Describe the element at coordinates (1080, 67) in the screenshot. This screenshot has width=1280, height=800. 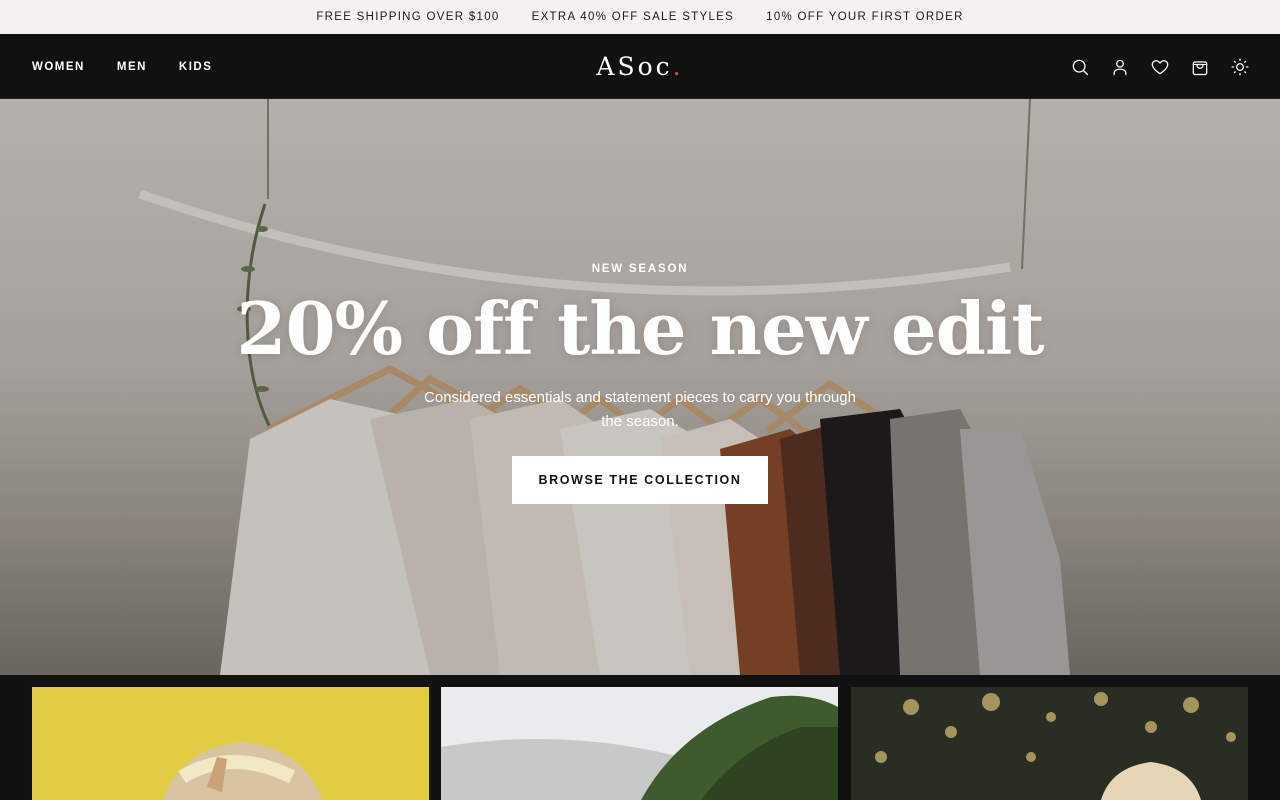
I see `search-icon` at that location.